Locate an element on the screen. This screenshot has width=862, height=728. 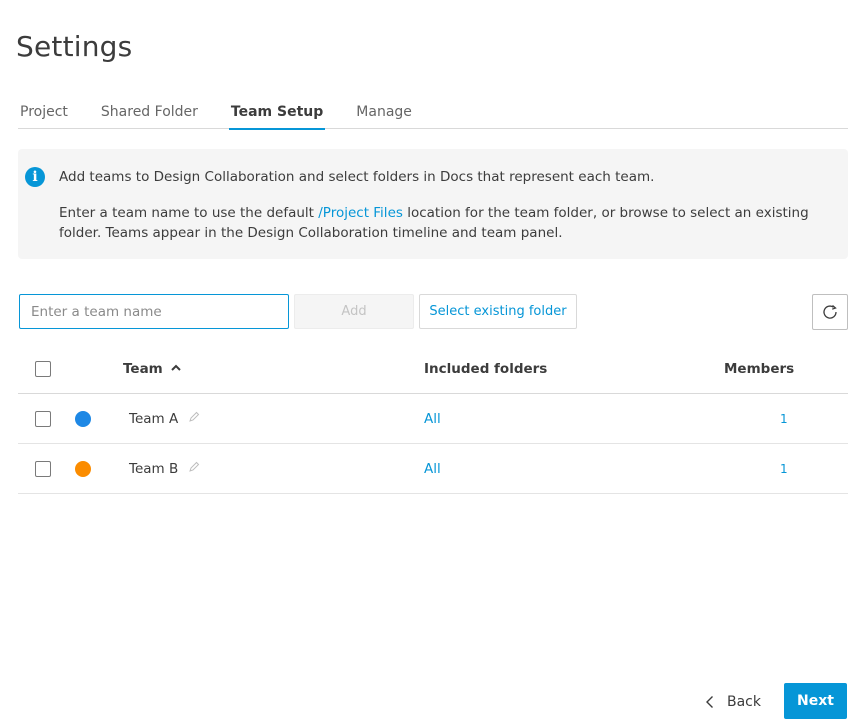
page-title: Settings is located at coordinates (74, 46).